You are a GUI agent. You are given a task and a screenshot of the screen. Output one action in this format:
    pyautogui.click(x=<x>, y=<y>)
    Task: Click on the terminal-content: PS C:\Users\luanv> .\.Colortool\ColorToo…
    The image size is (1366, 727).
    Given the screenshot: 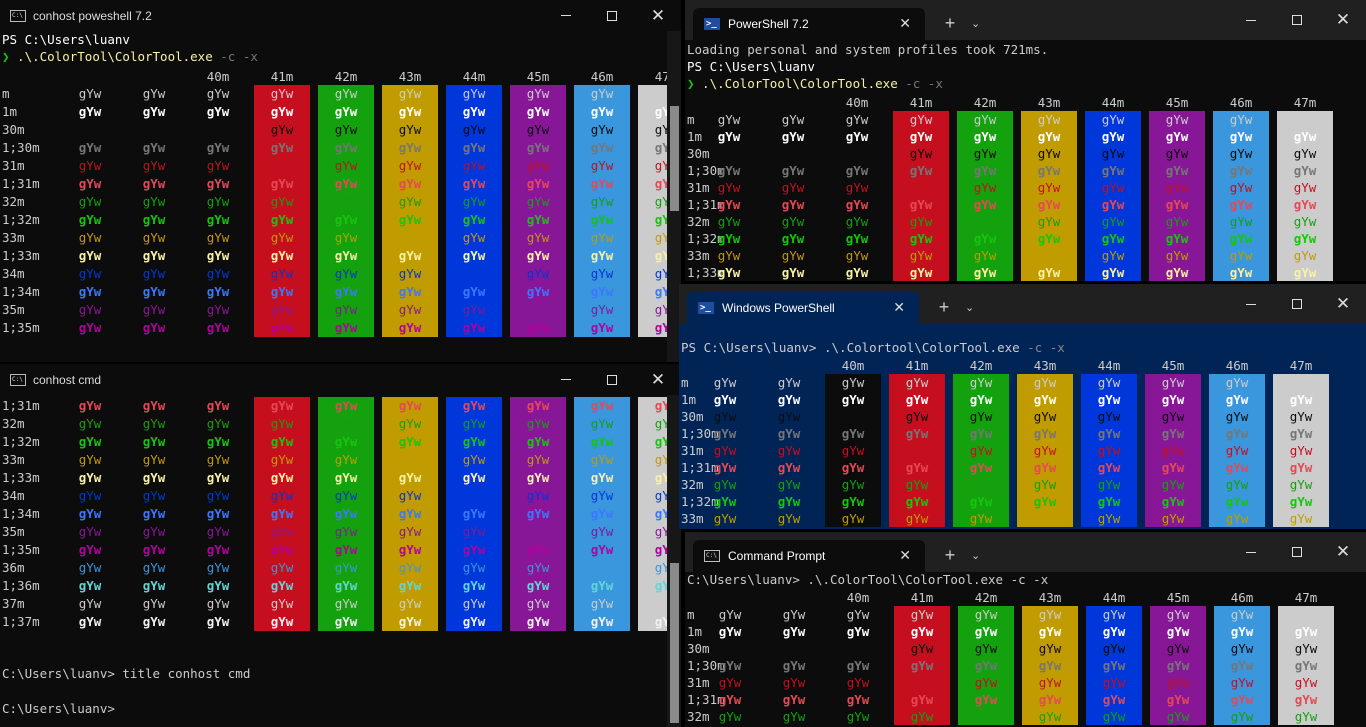 What is the action you would take?
    pyautogui.click(x=1022, y=426)
    